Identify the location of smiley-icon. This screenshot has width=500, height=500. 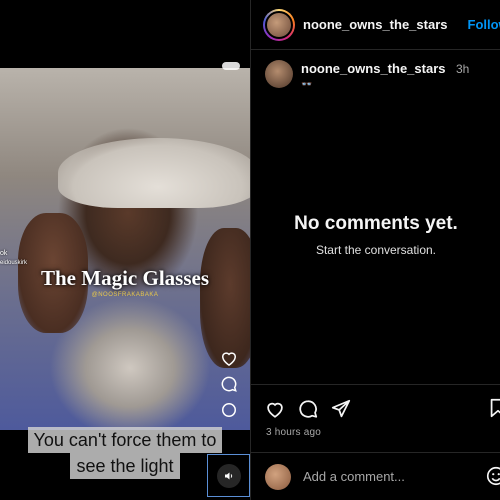
(492, 476).